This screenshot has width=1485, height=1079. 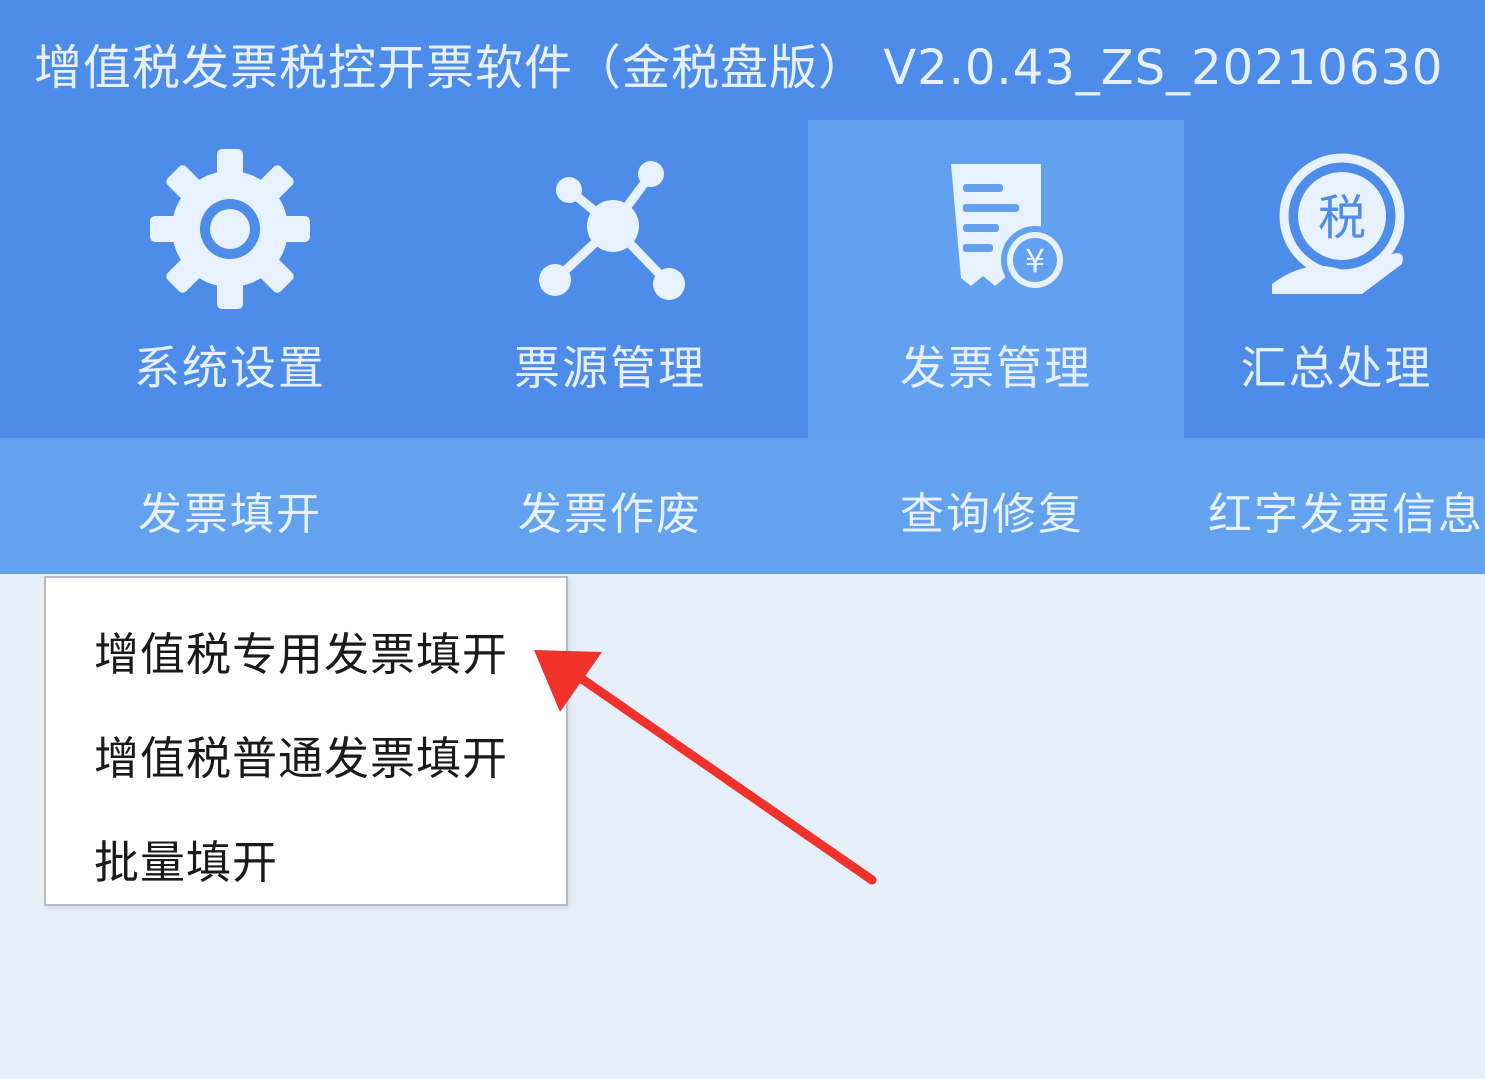 What do you see at coordinates (1336, 368) in the screenshot?
I see `module-label: 汇总处理` at bounding box center [1336, 368].